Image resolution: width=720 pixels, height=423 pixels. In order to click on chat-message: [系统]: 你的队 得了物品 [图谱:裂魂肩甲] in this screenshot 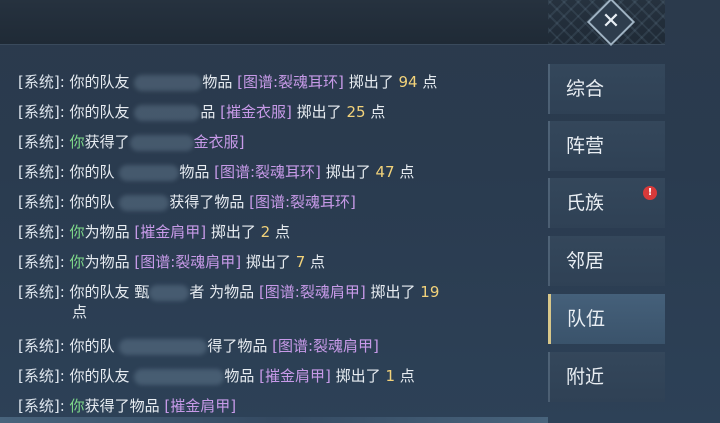, I will do `click(198, 346)`.